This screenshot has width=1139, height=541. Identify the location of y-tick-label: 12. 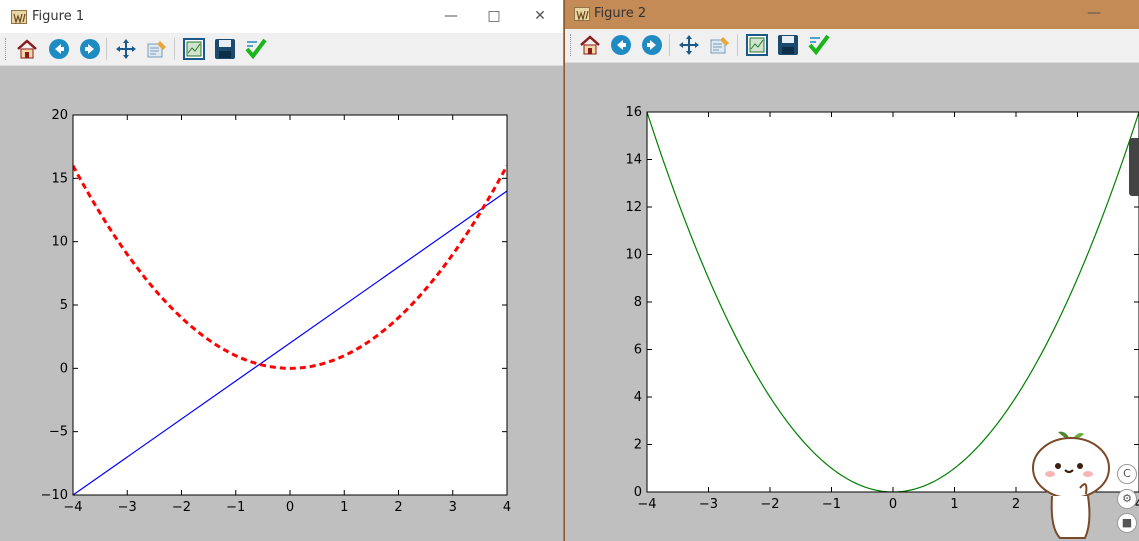
(633, 207).